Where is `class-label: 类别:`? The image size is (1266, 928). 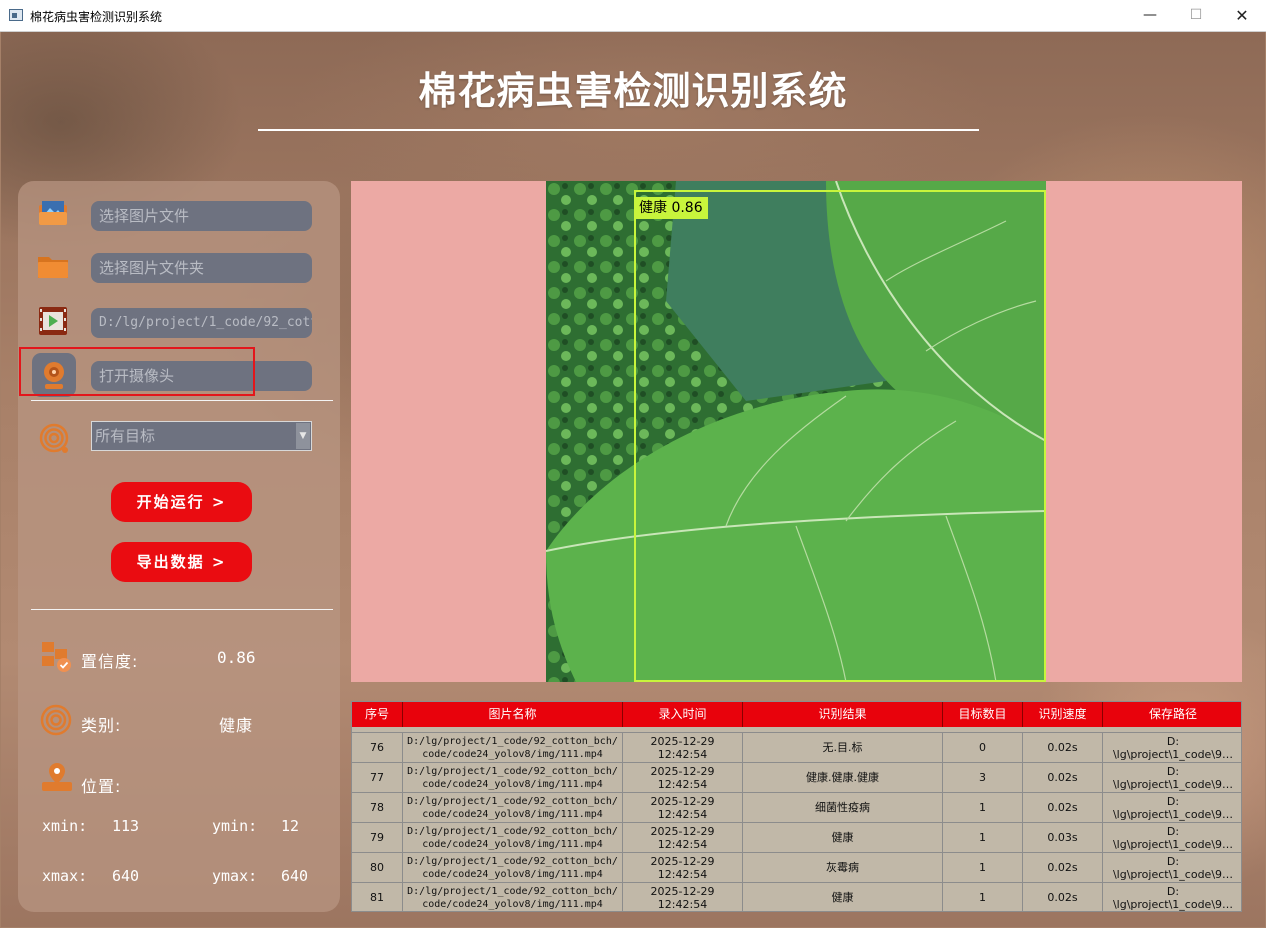
class-label: 类别: is located at coordinates (101, 725).